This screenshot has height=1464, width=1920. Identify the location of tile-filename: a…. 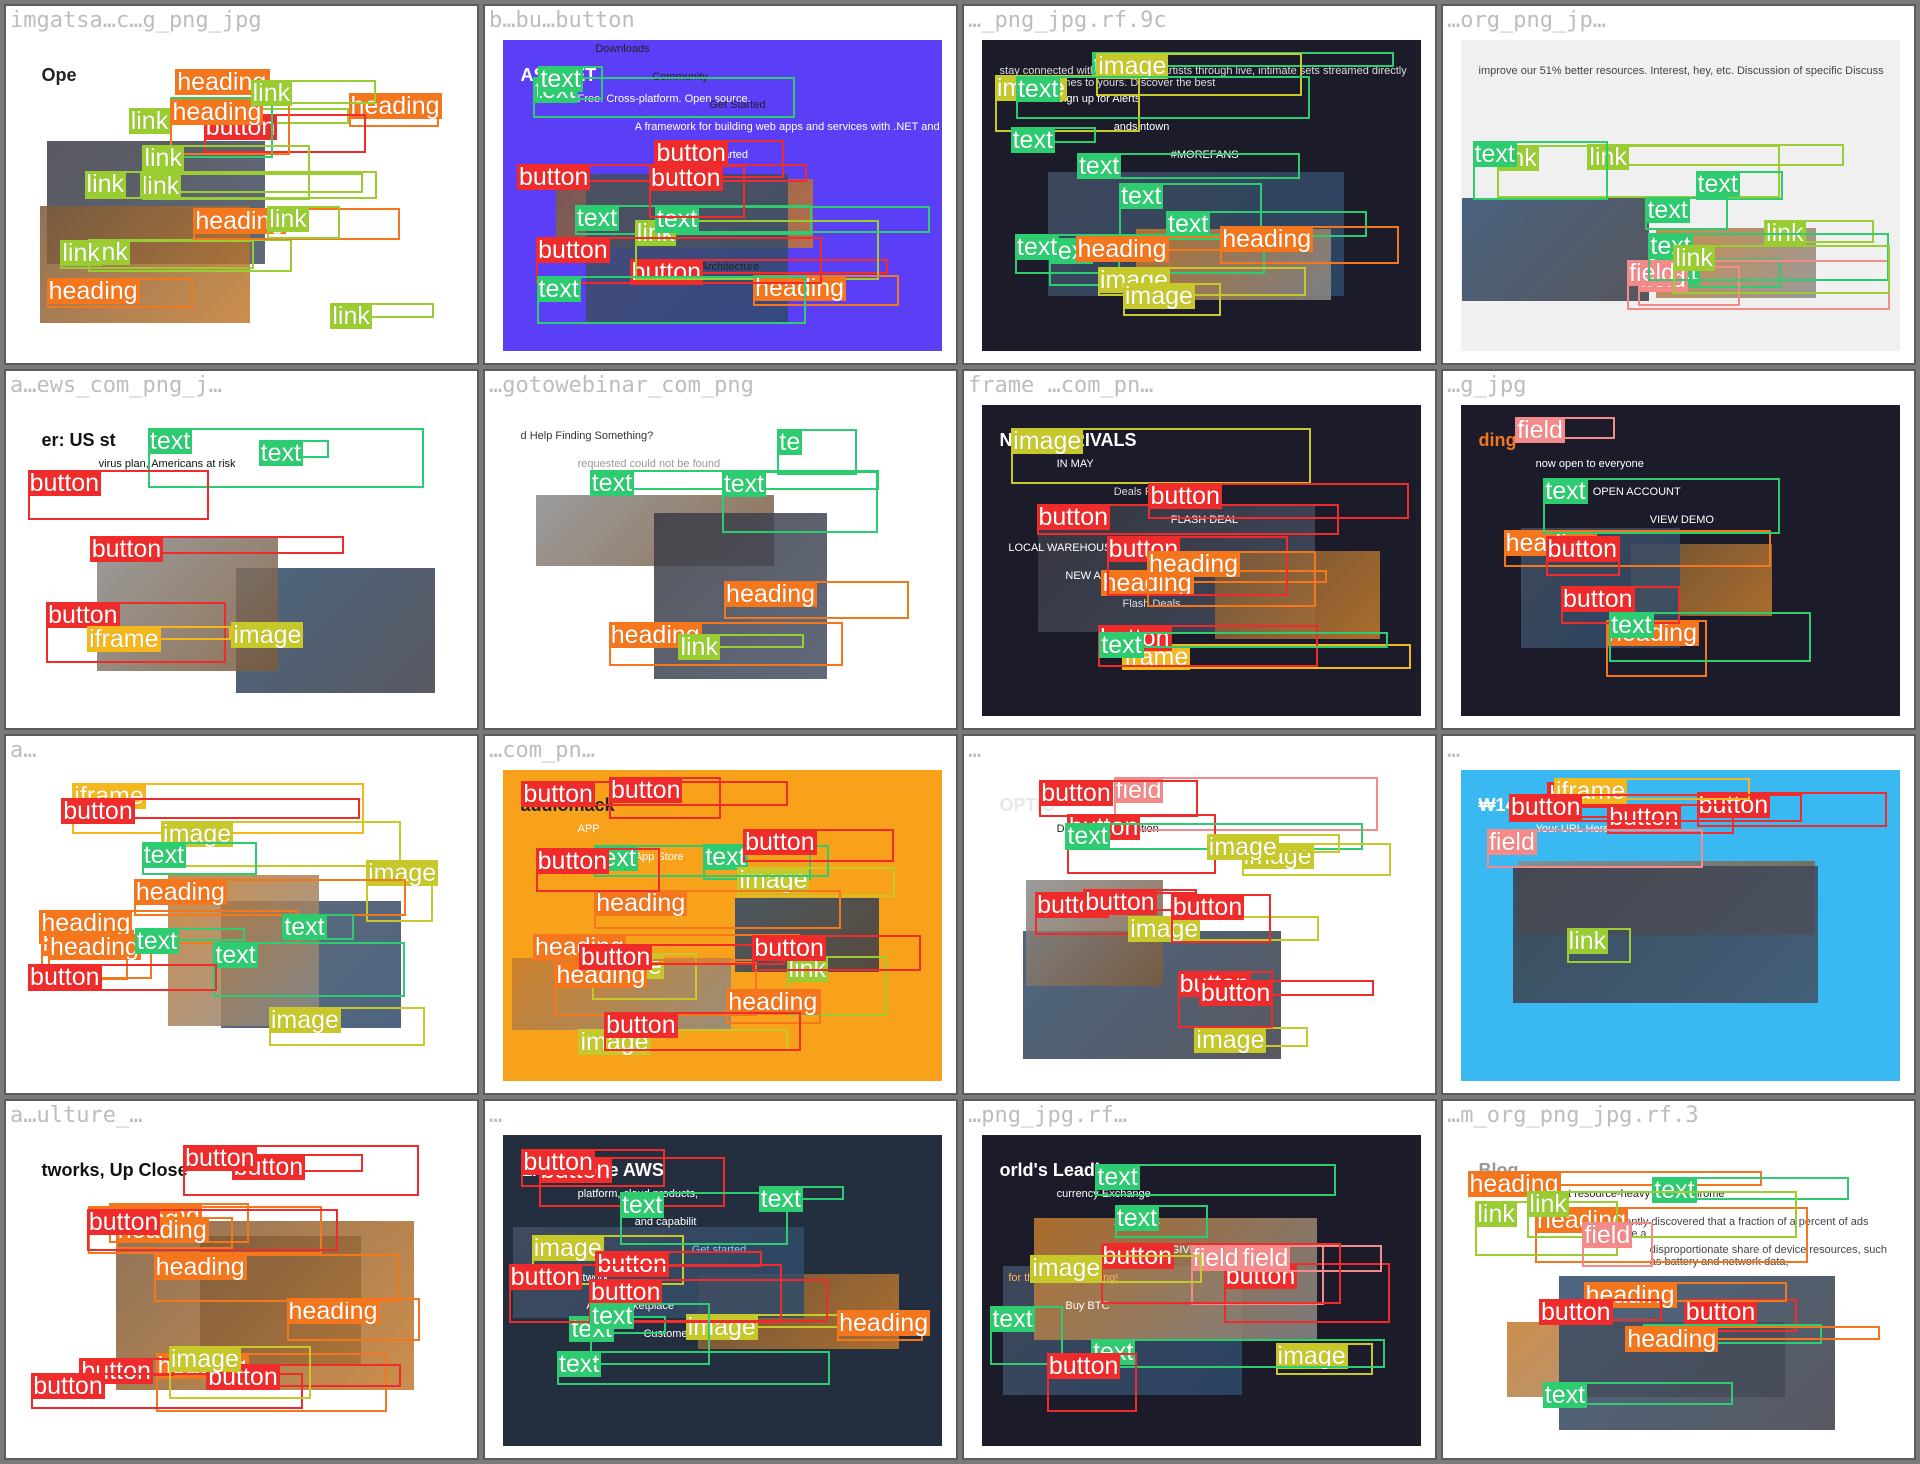
(23, 750).